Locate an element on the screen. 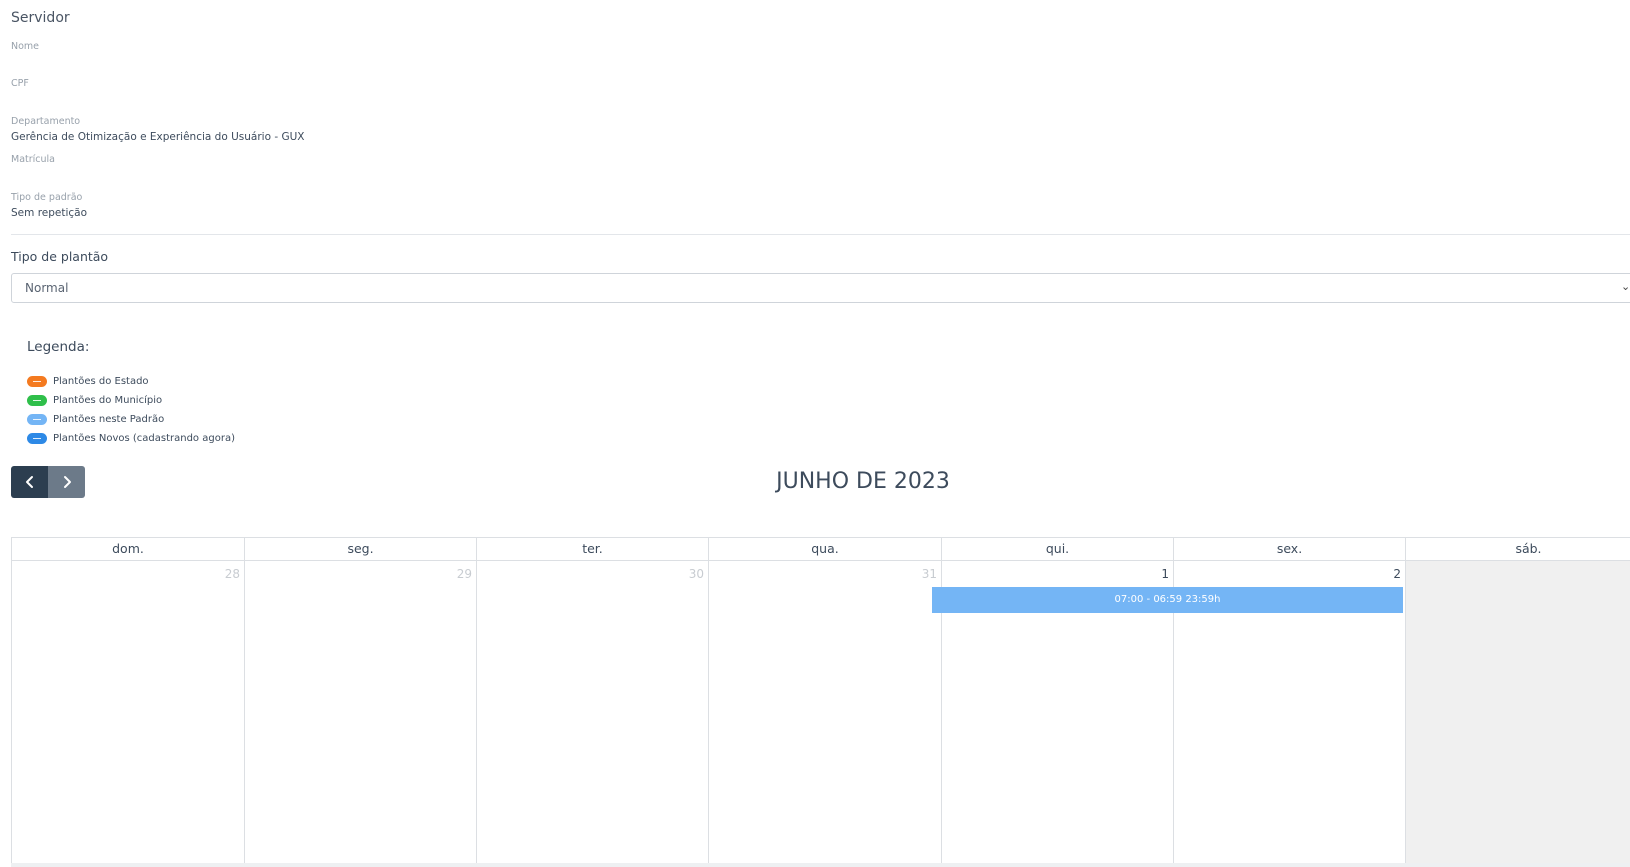  legend-item-novos: Plantões Novos (cadastrando agora) is located at coordinates (131, 438).